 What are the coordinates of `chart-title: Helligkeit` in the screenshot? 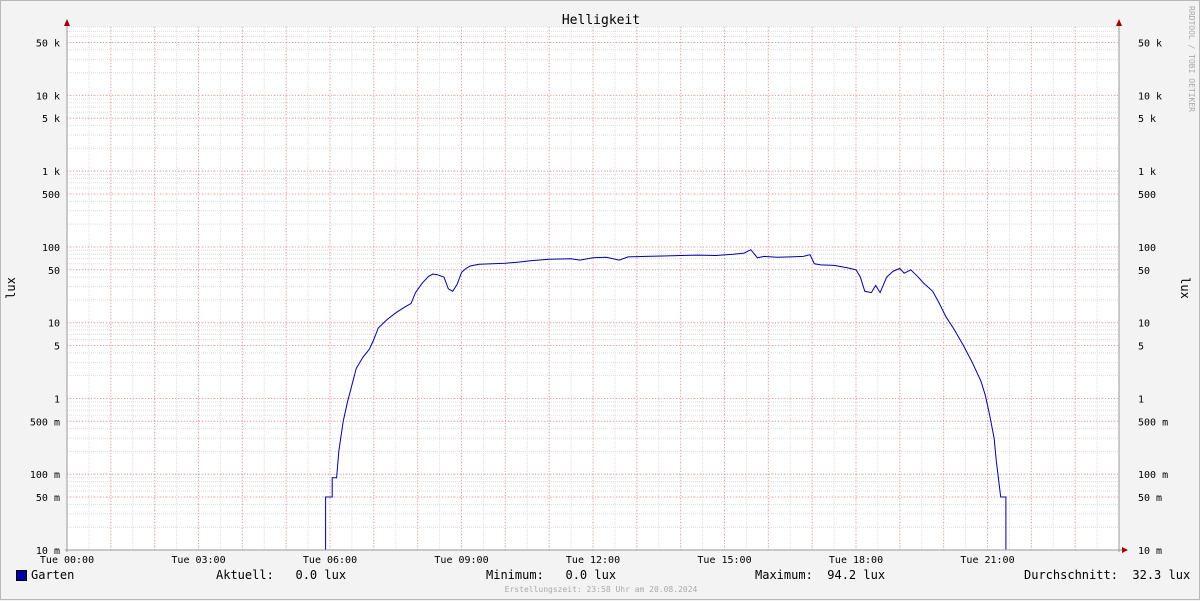 It's located at (601, 20).